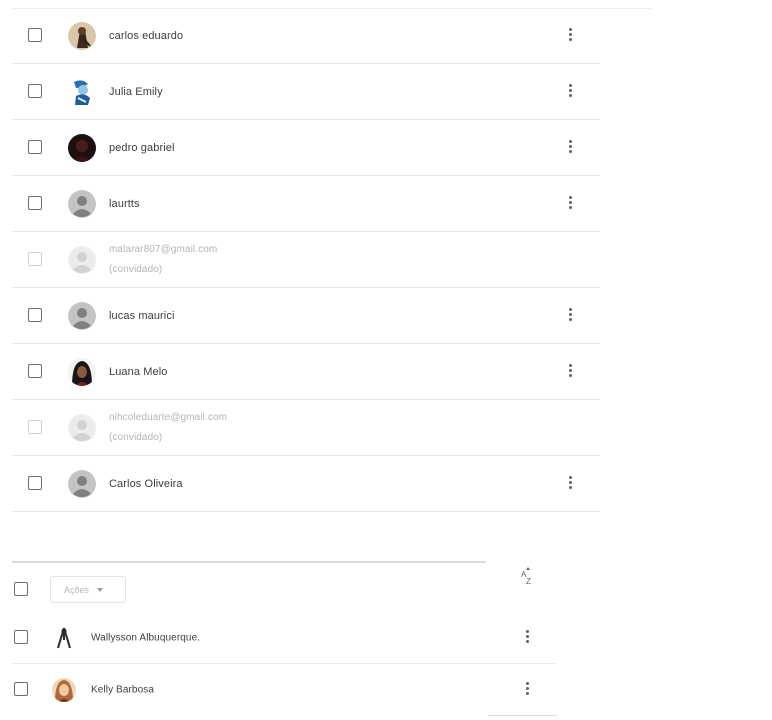 The image size is (772, 720). I want to click on member-row: Wallysson Albuquerque., so click(284, 638).